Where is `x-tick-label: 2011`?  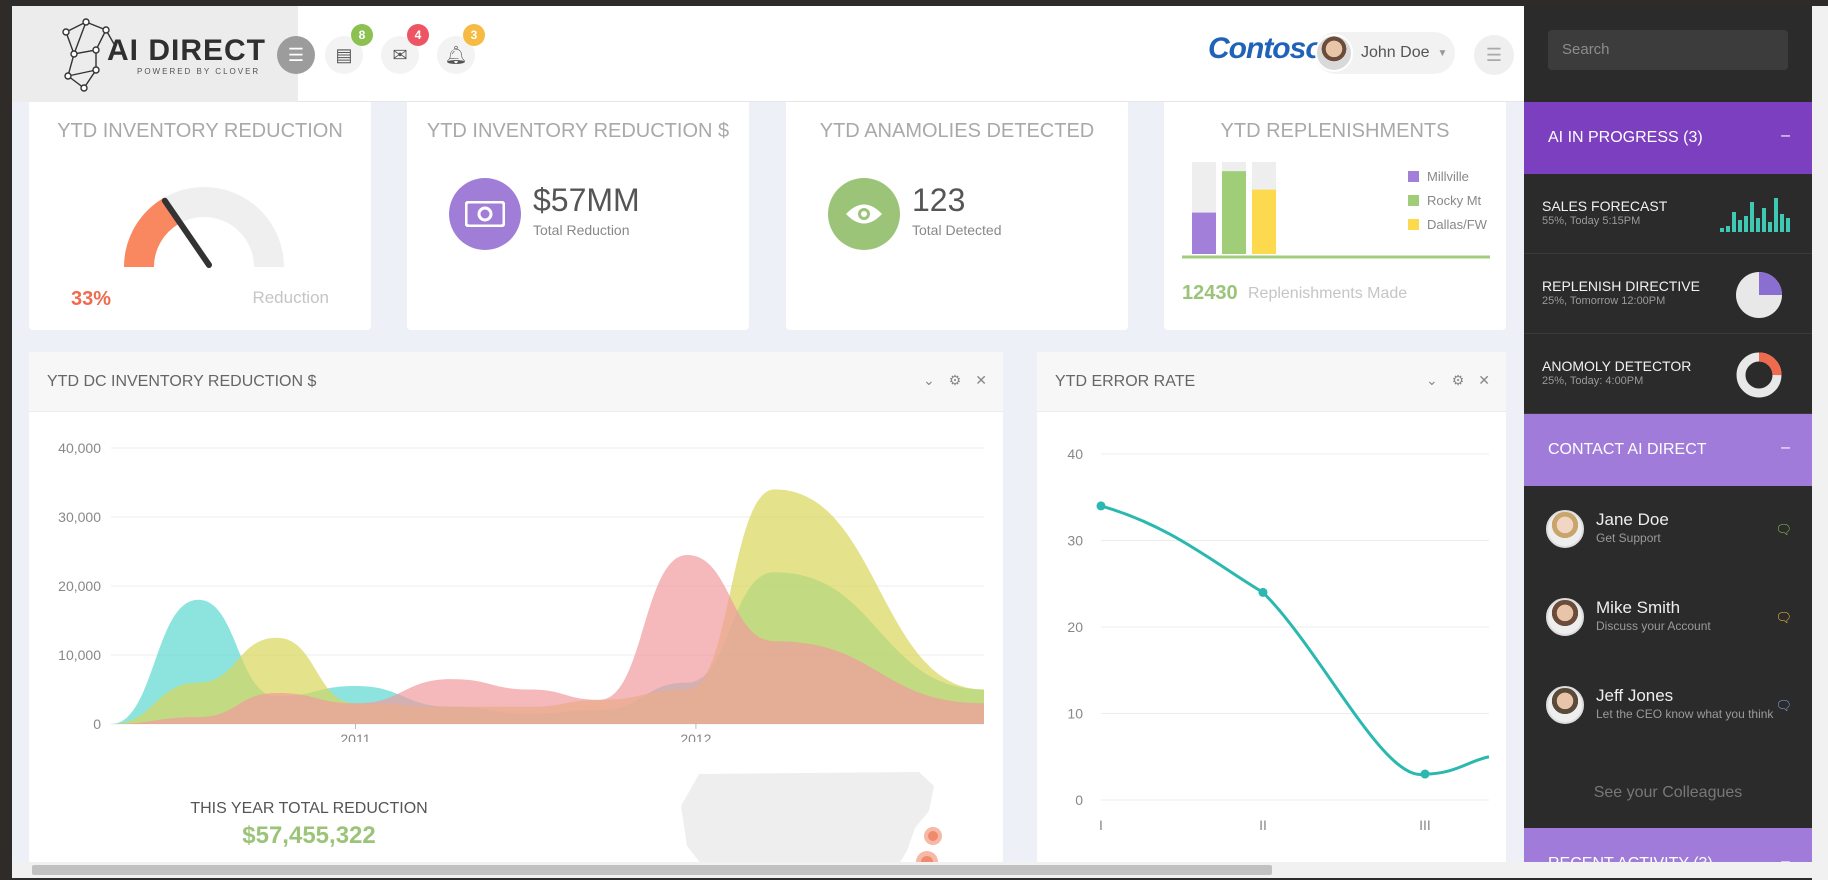 x-tick-label: 2011 is located at coordinates (355, 736).